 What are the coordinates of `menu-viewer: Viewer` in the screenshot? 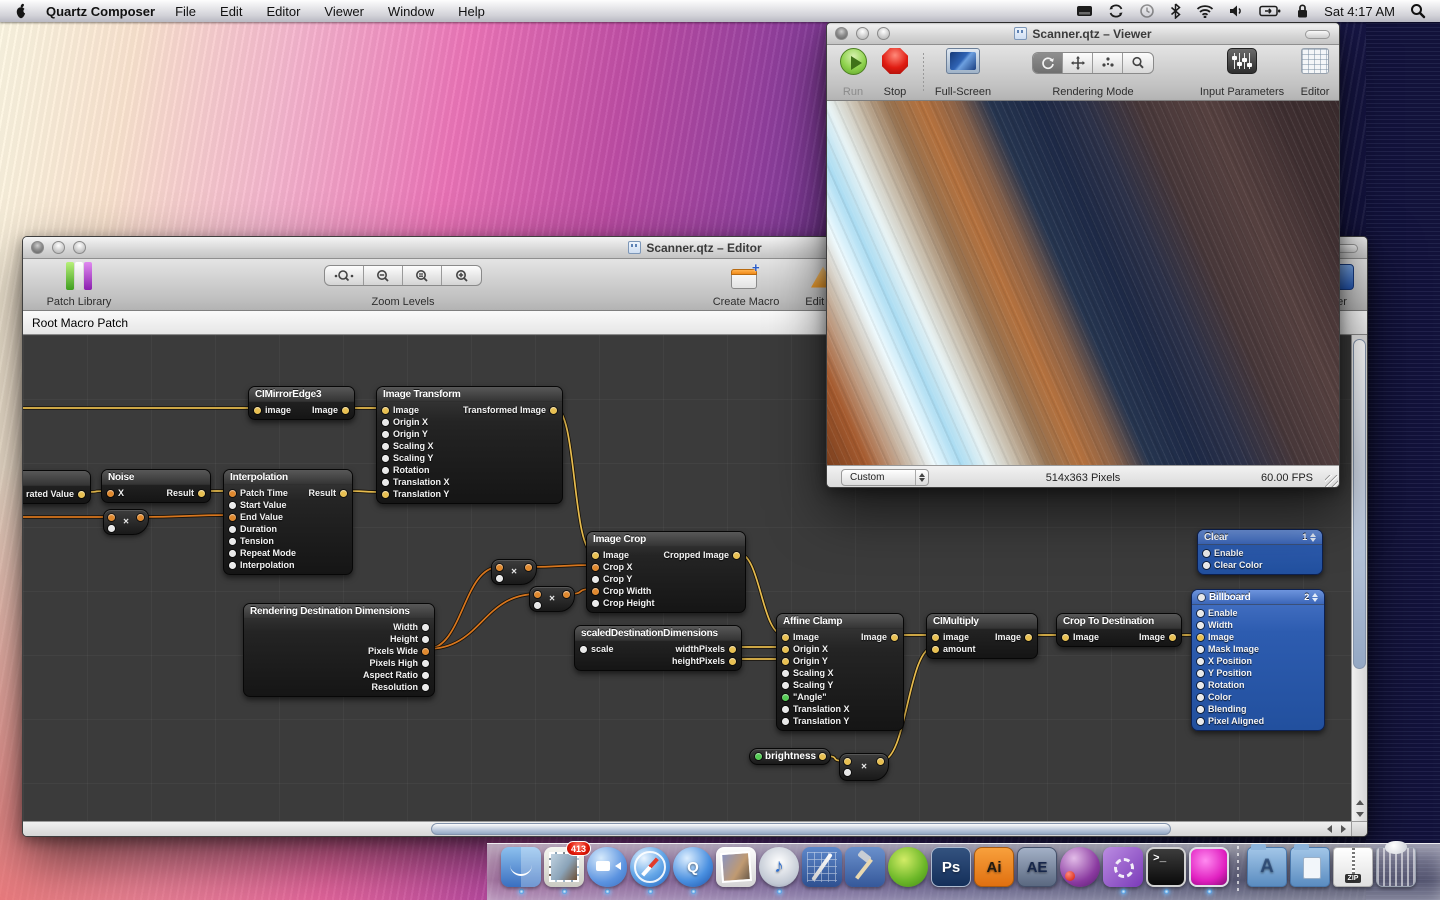 It's located at (344, 11).